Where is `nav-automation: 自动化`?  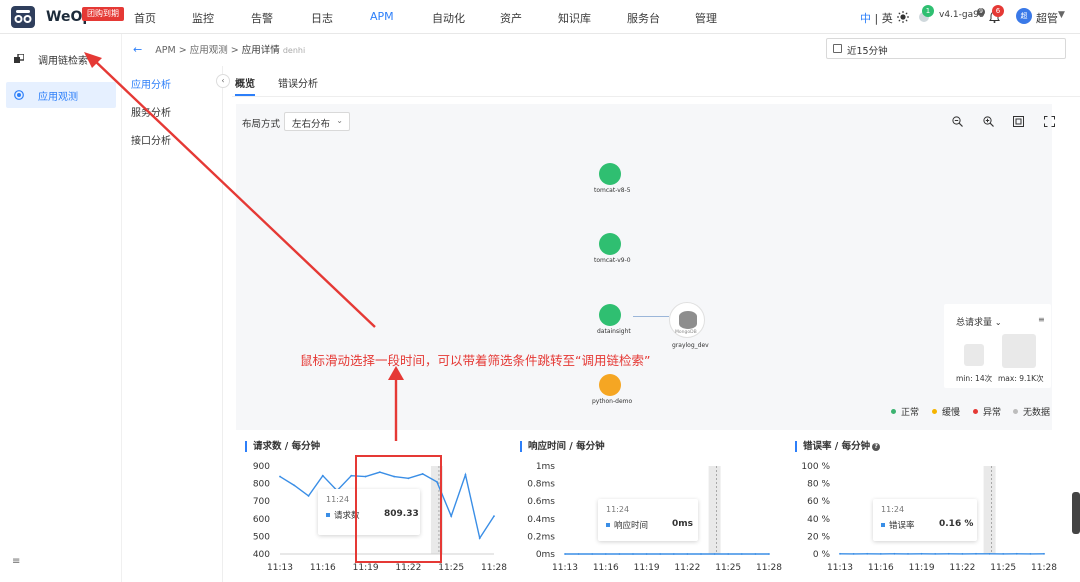
nav-automation: 自动化 is located at coordinates (448, 18).